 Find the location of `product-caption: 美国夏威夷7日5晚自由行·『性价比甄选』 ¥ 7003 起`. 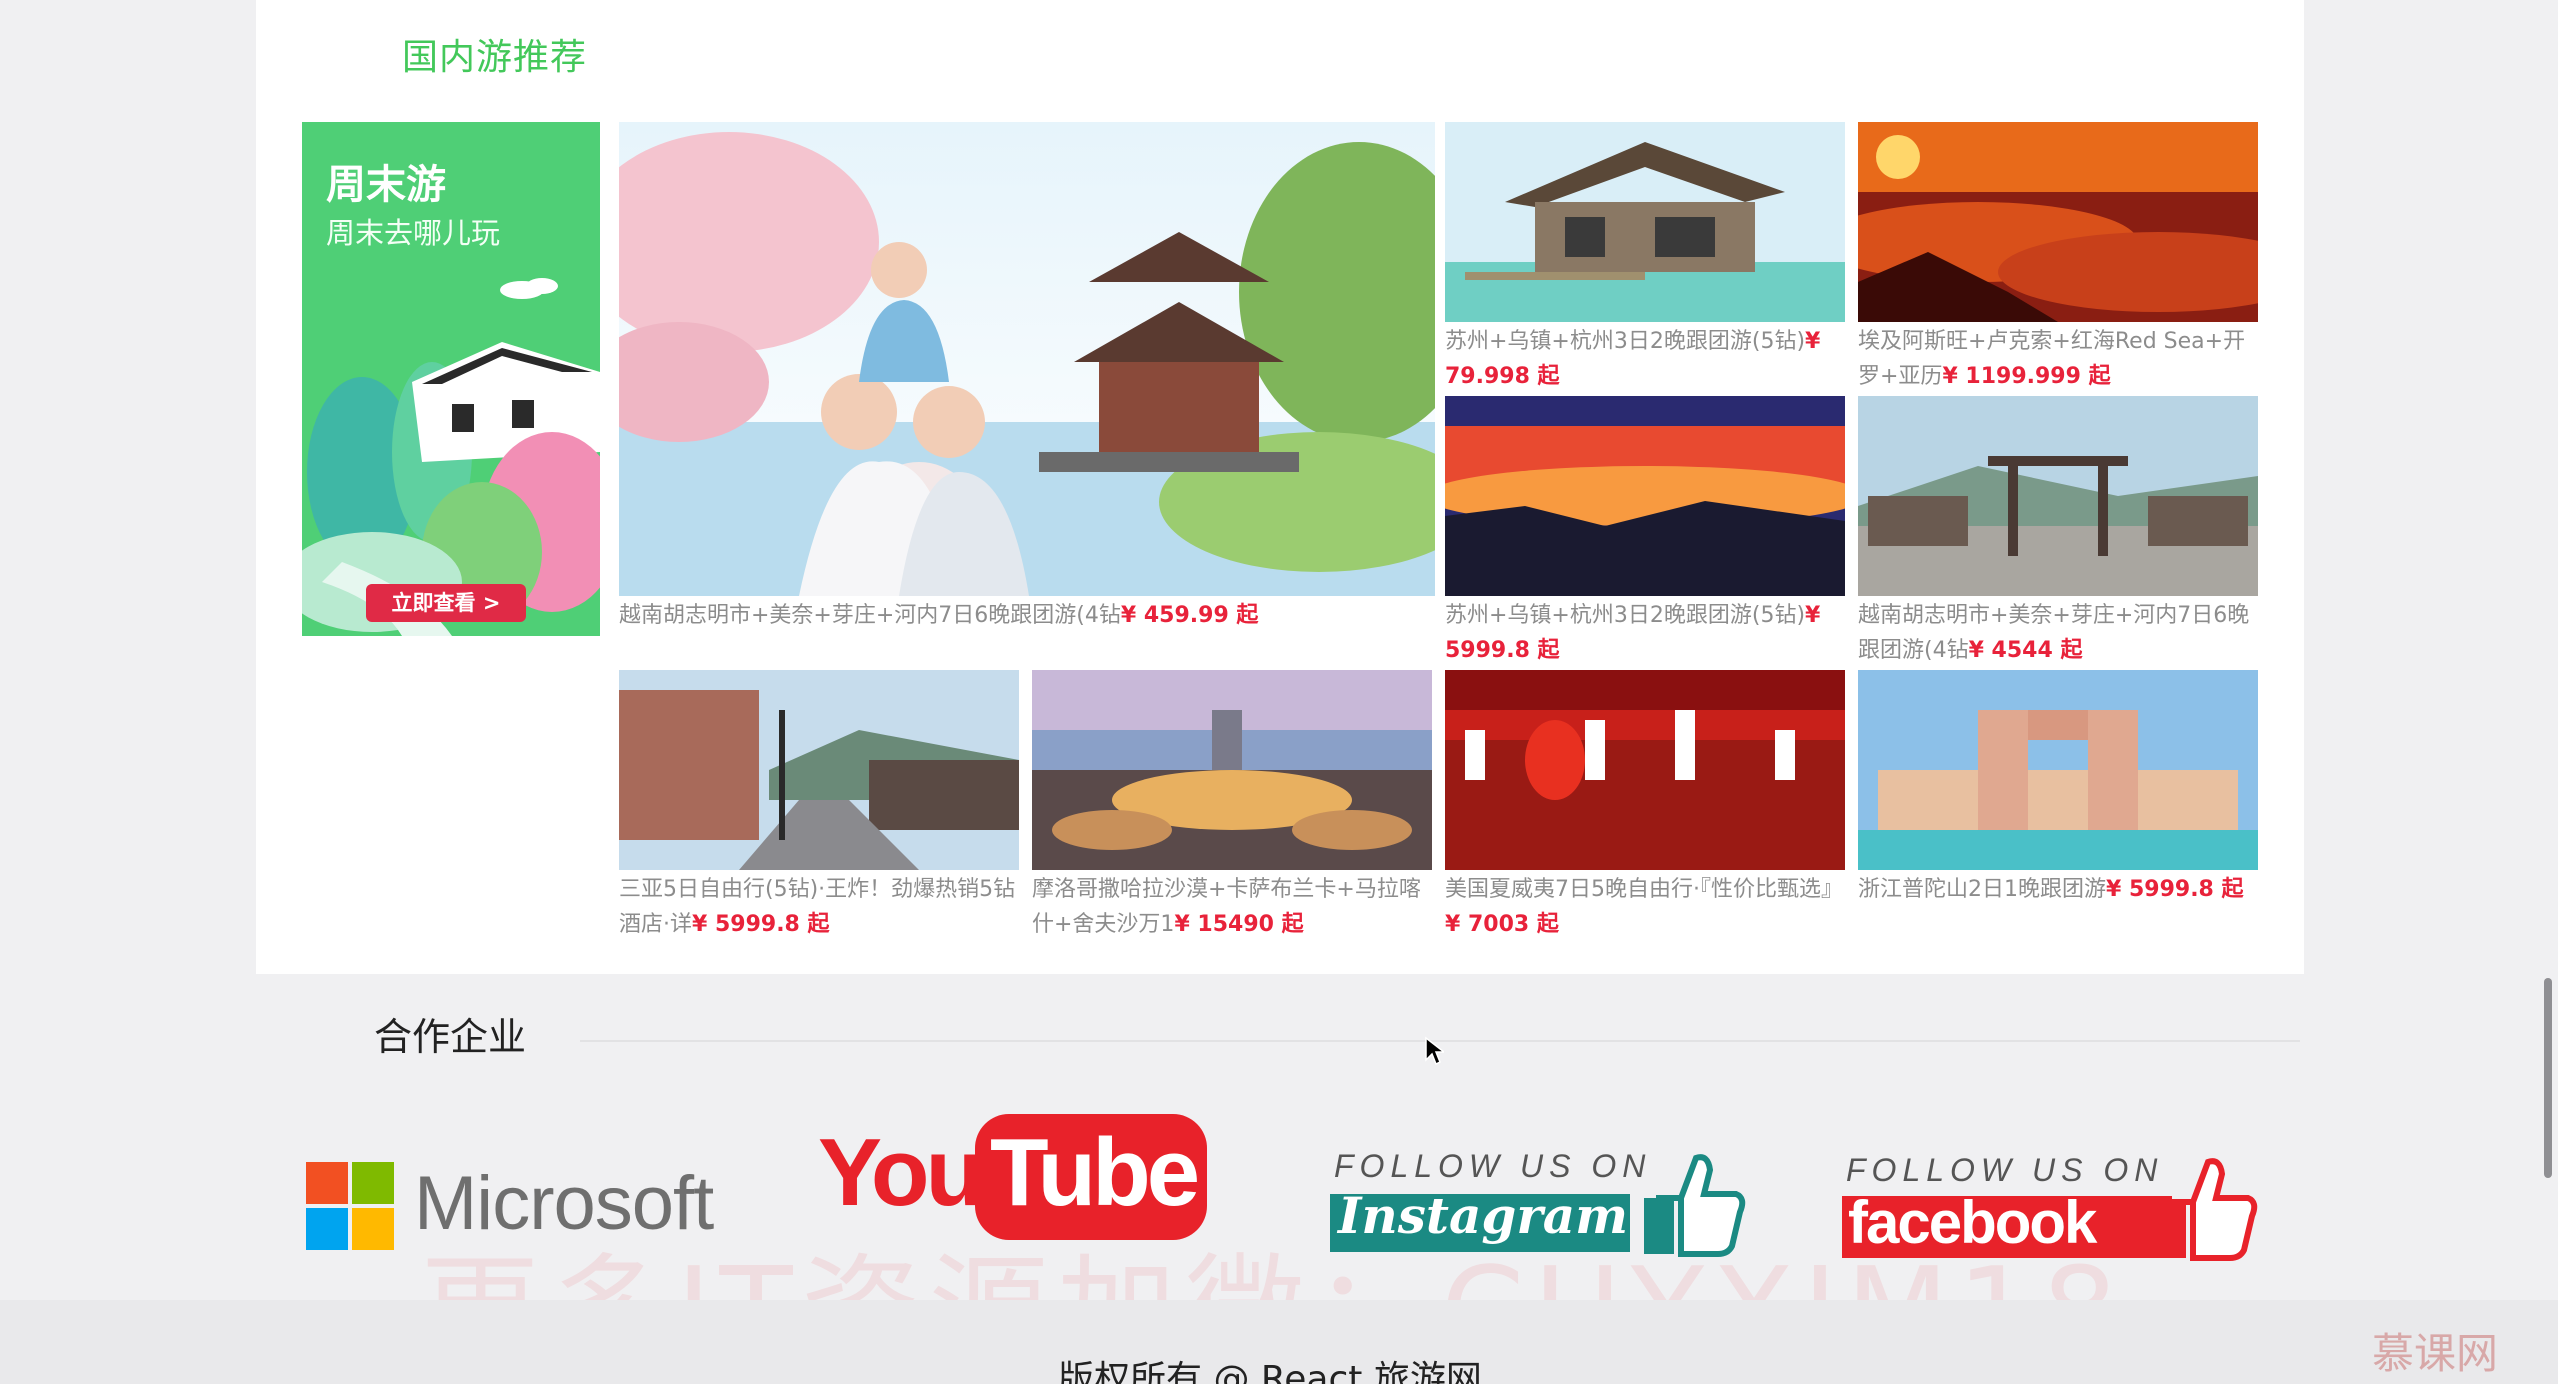

product-caption: 美国夏威夷7日5晚自由行·『性价比甄选』 ¥ 7003 起 is located at coordinates (1645, 907).